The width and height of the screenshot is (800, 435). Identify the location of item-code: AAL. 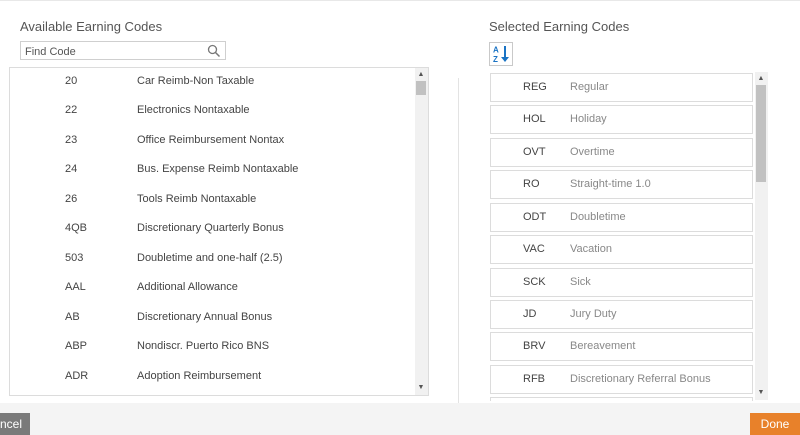
(75, 287).